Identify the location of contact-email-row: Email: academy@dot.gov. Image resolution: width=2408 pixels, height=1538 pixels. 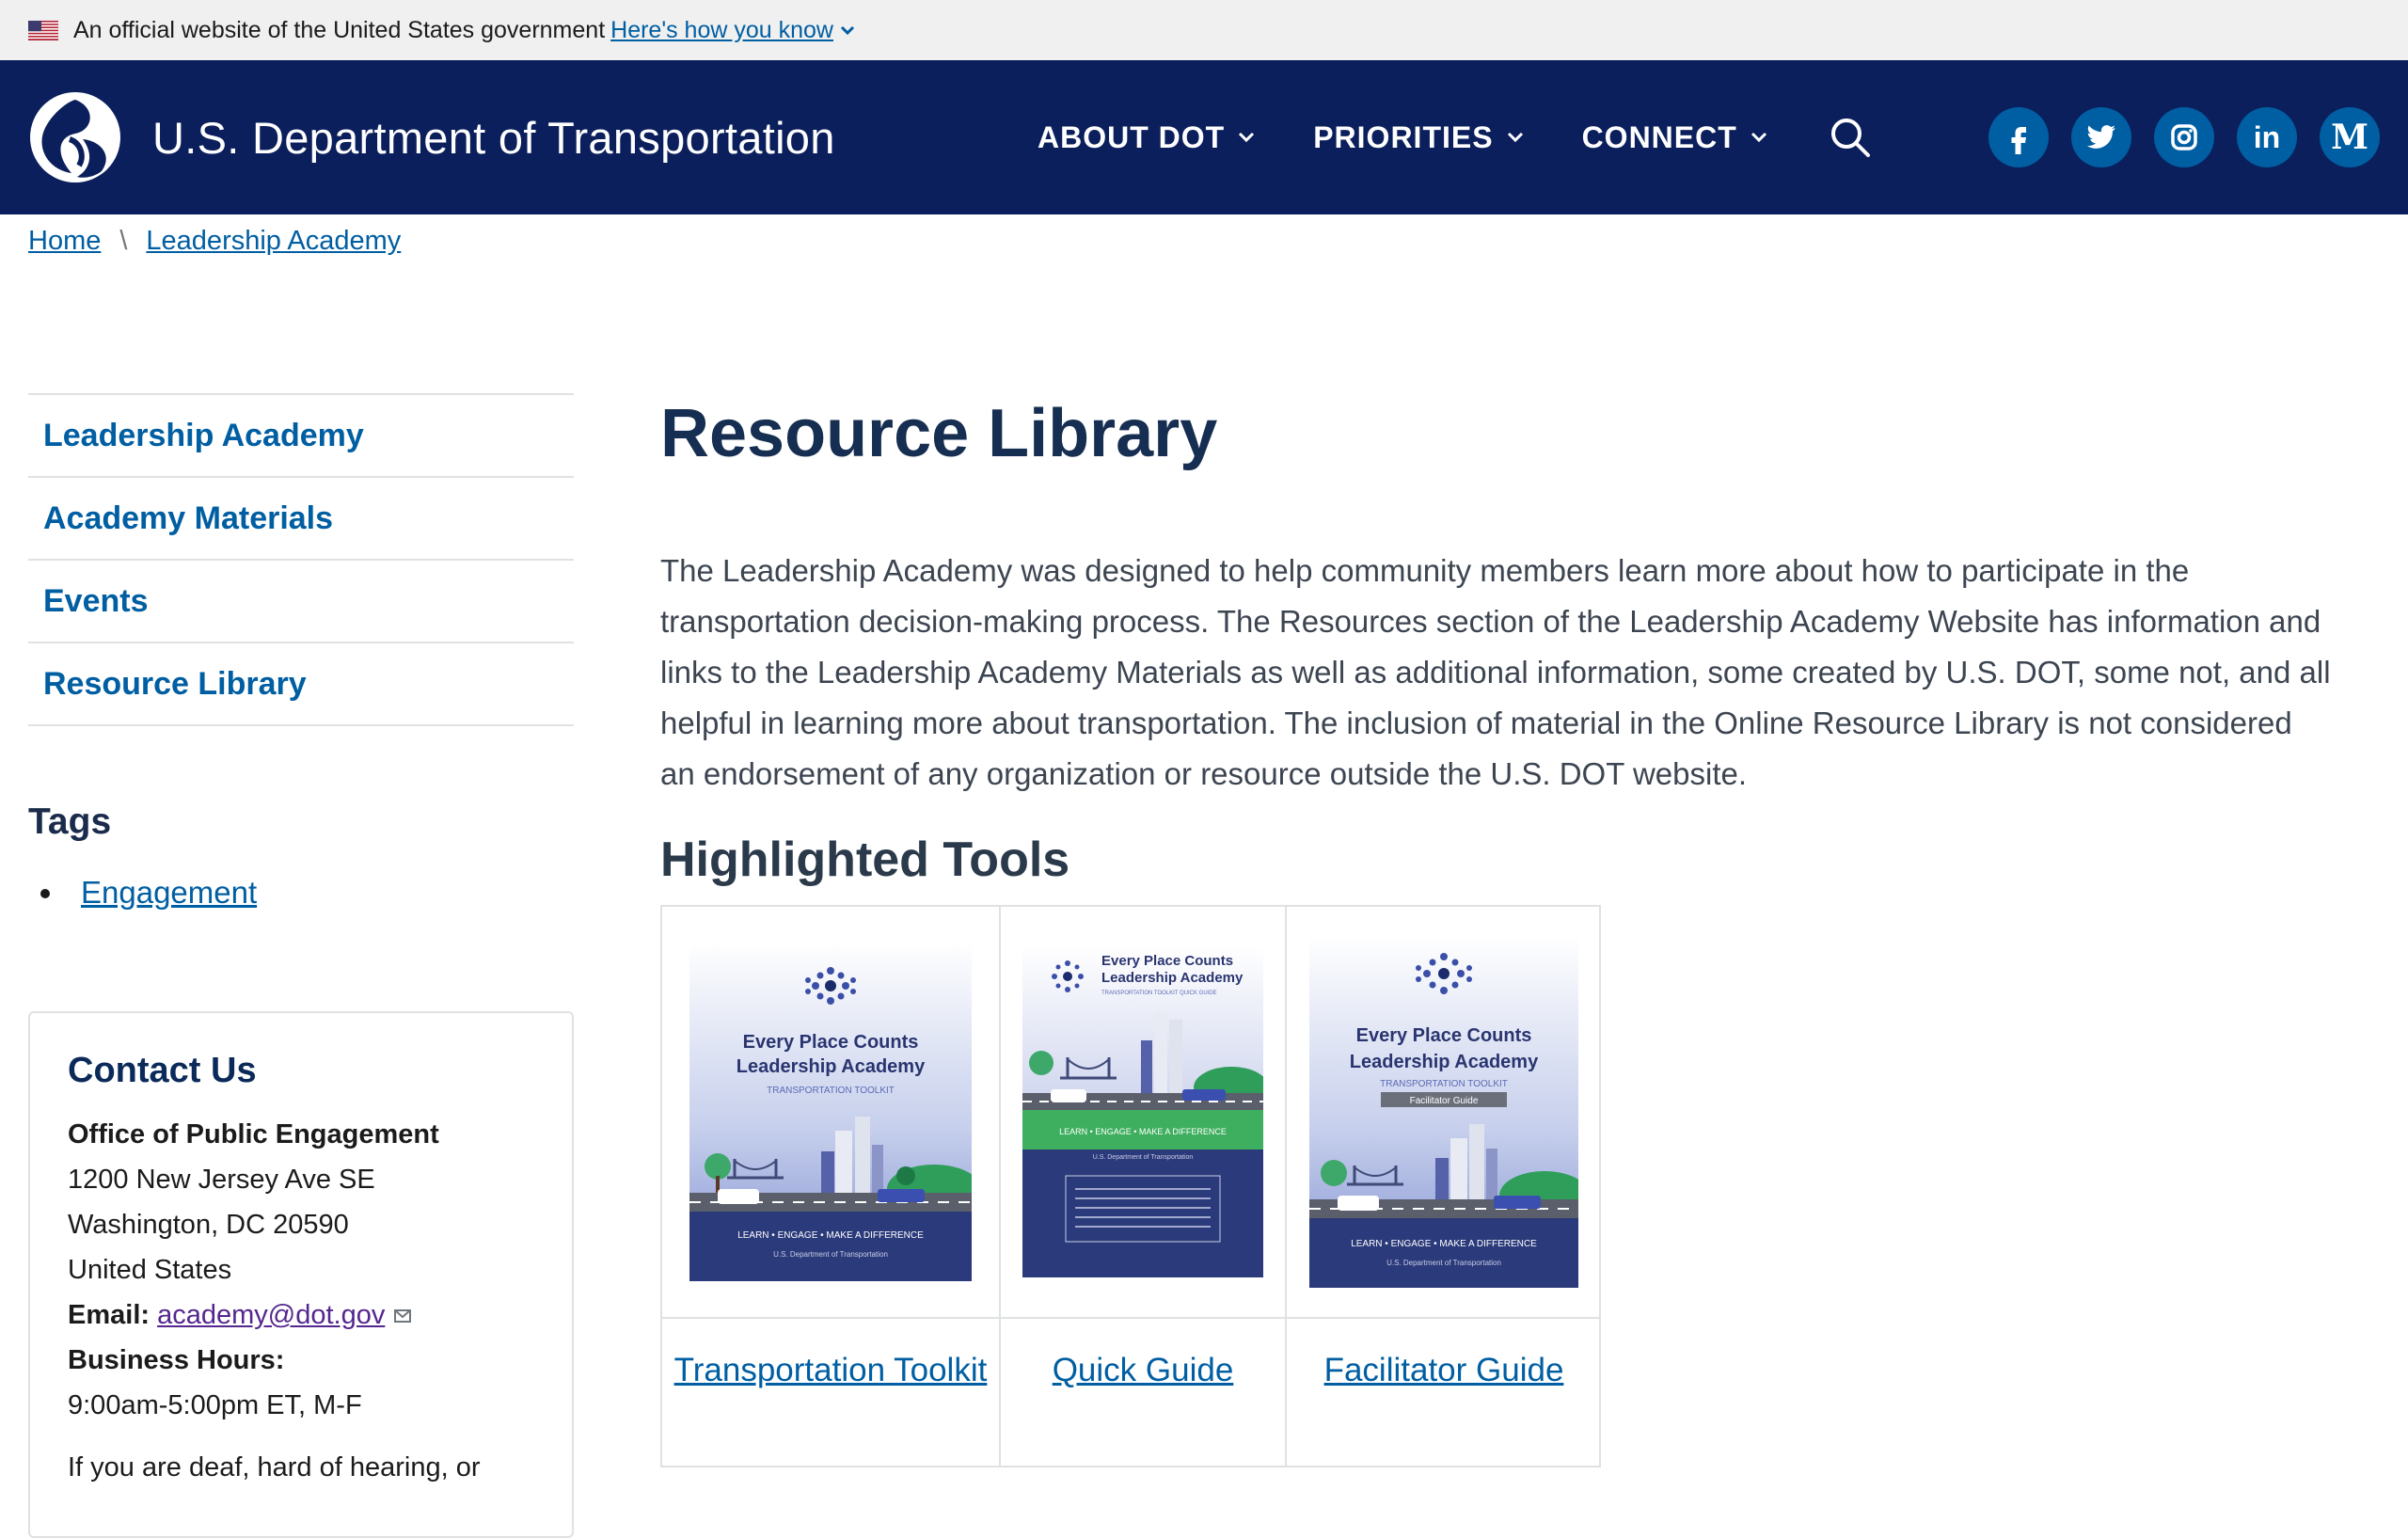
(301, 1315).